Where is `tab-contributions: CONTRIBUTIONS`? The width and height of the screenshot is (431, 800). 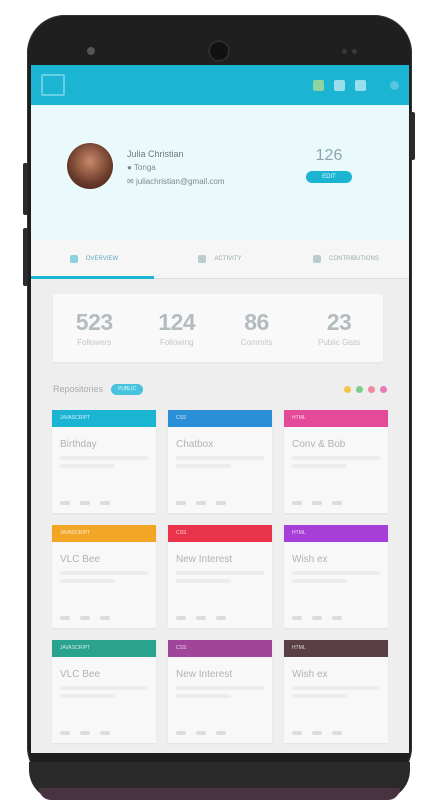
tab-contributions: CONTRIBUTIONS is located at coordinates (346, 259).